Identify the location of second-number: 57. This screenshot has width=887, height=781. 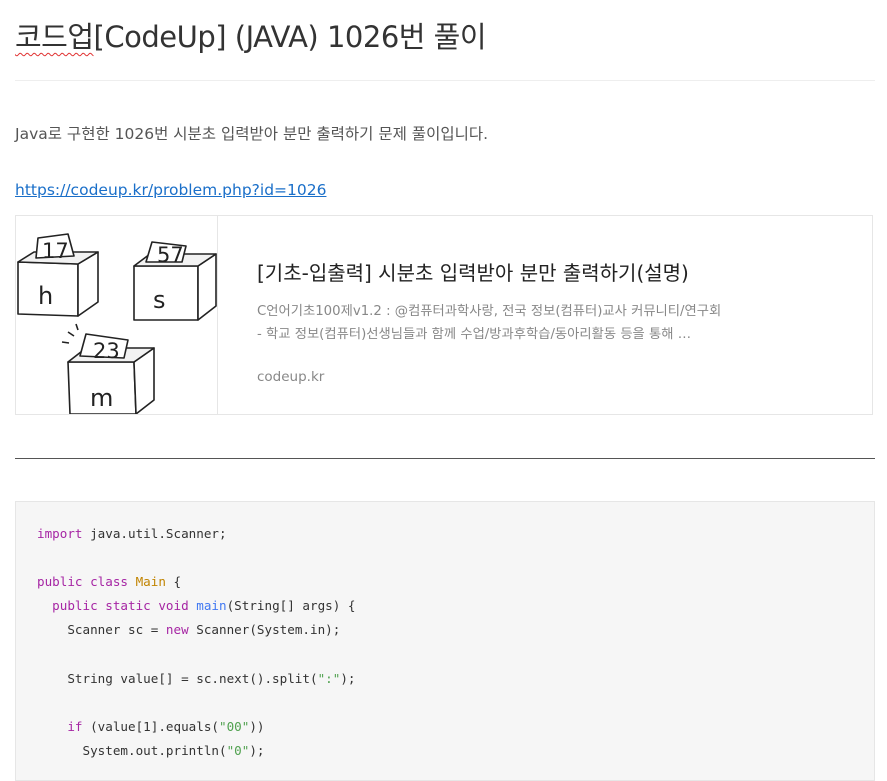
(170, 255).